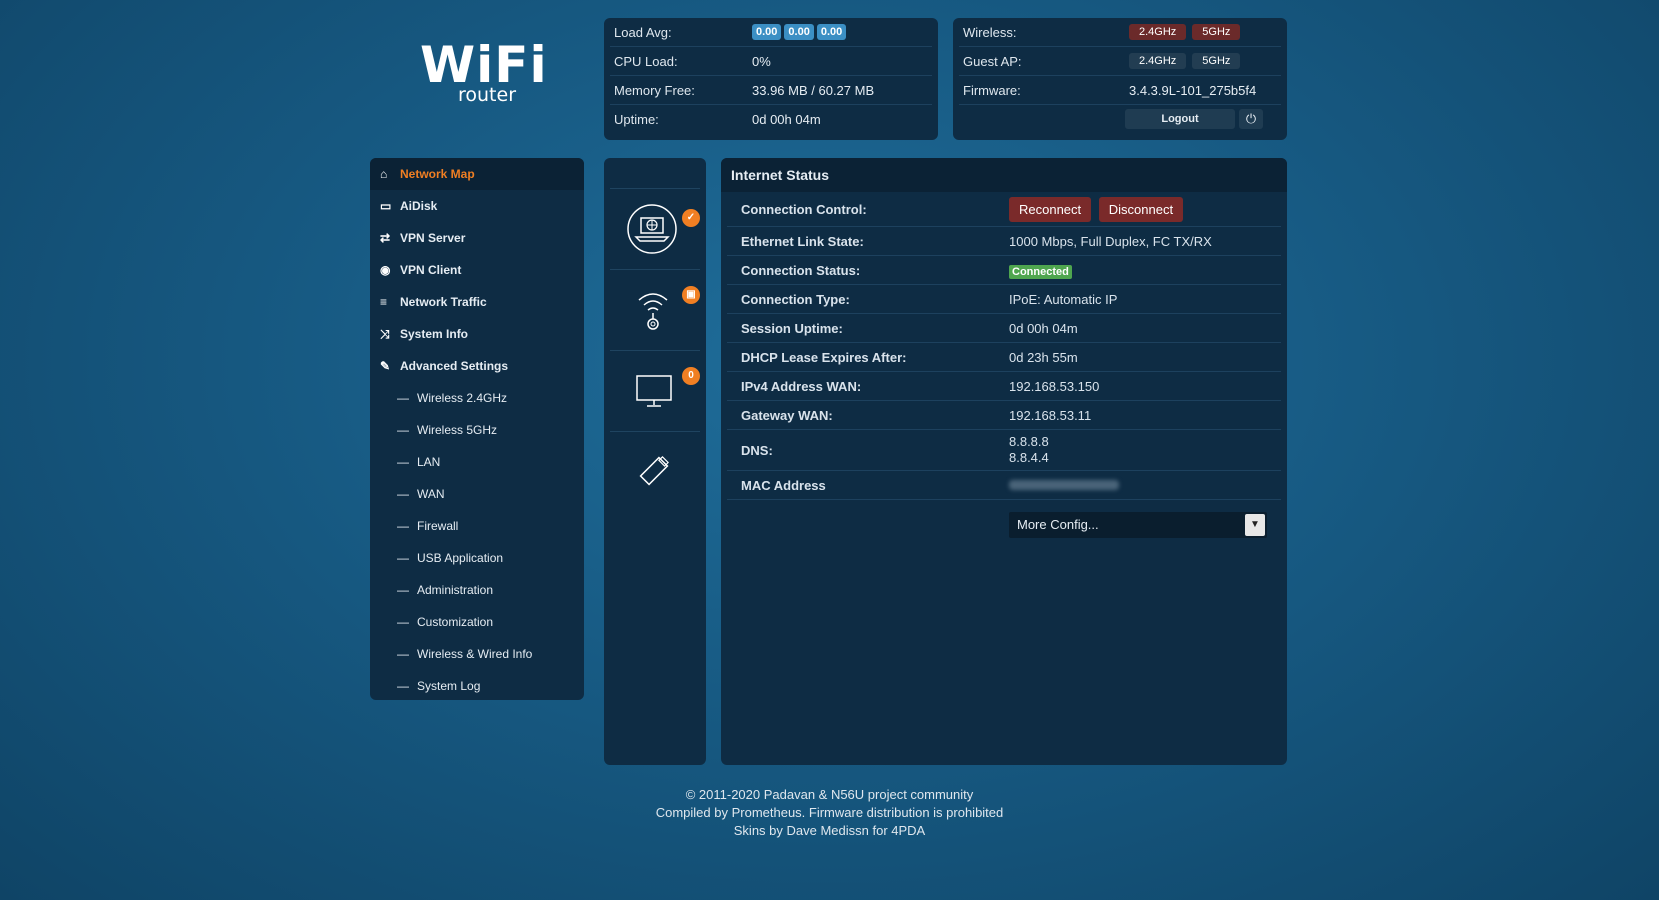  I want to click on sidebar-sub-usb-application: — USB Application, so click(477, 558).